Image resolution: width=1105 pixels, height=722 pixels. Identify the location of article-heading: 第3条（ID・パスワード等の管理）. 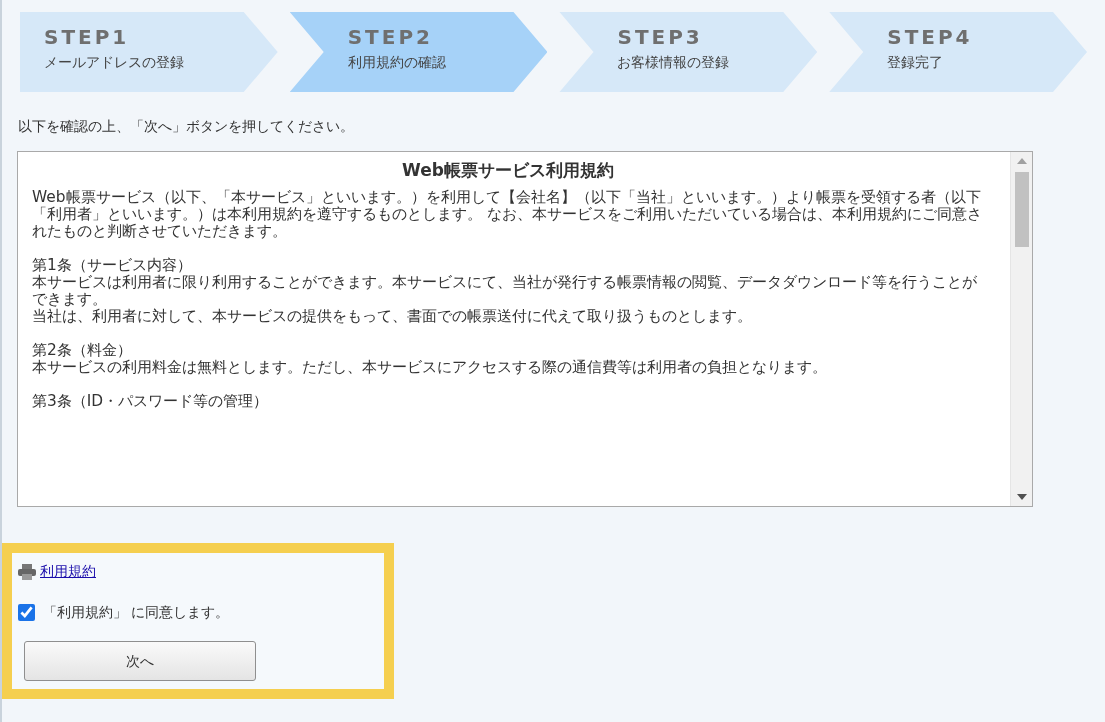
(151, 401).